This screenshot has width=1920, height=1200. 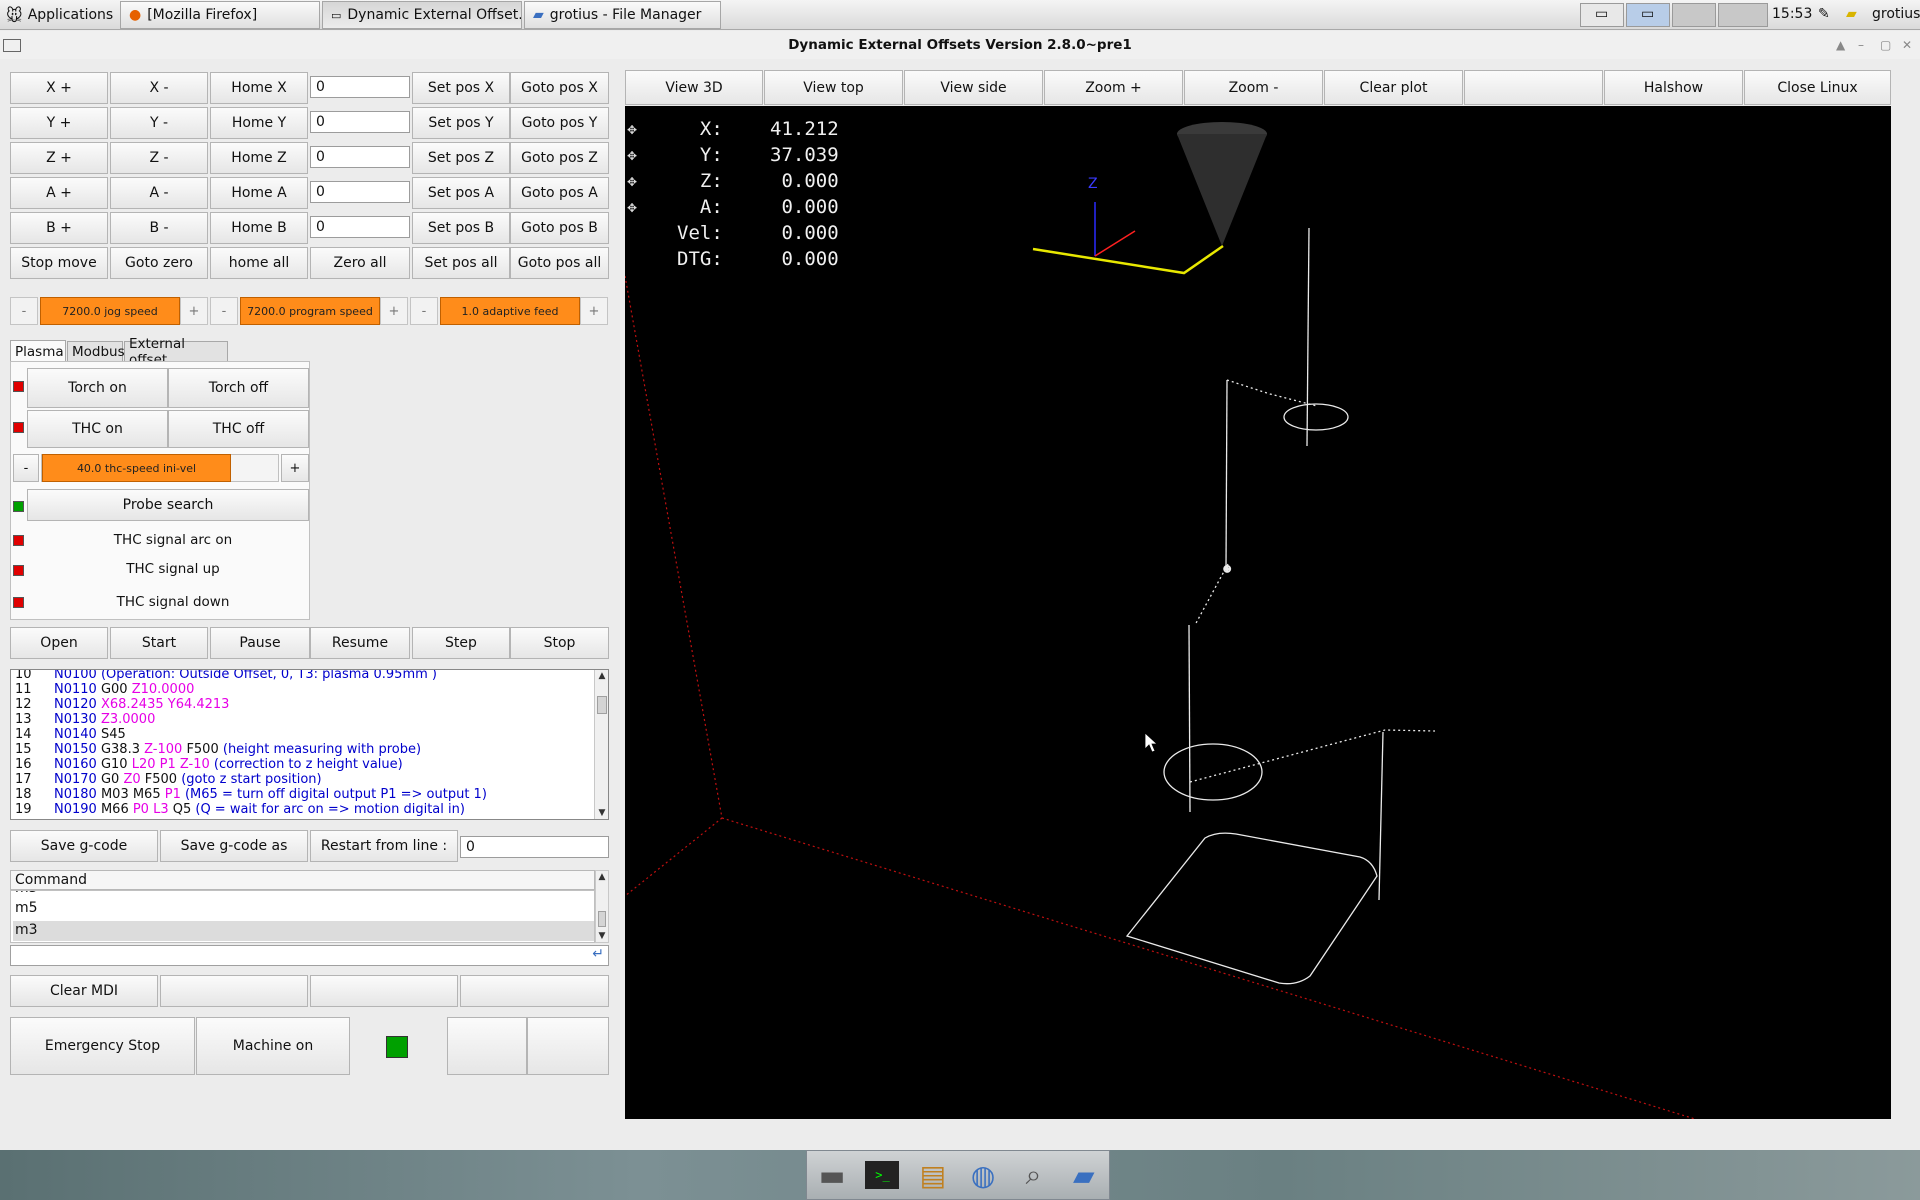 I want to click on emergency-stop-button: Emergency Stop, so click(x=102, y=1046).